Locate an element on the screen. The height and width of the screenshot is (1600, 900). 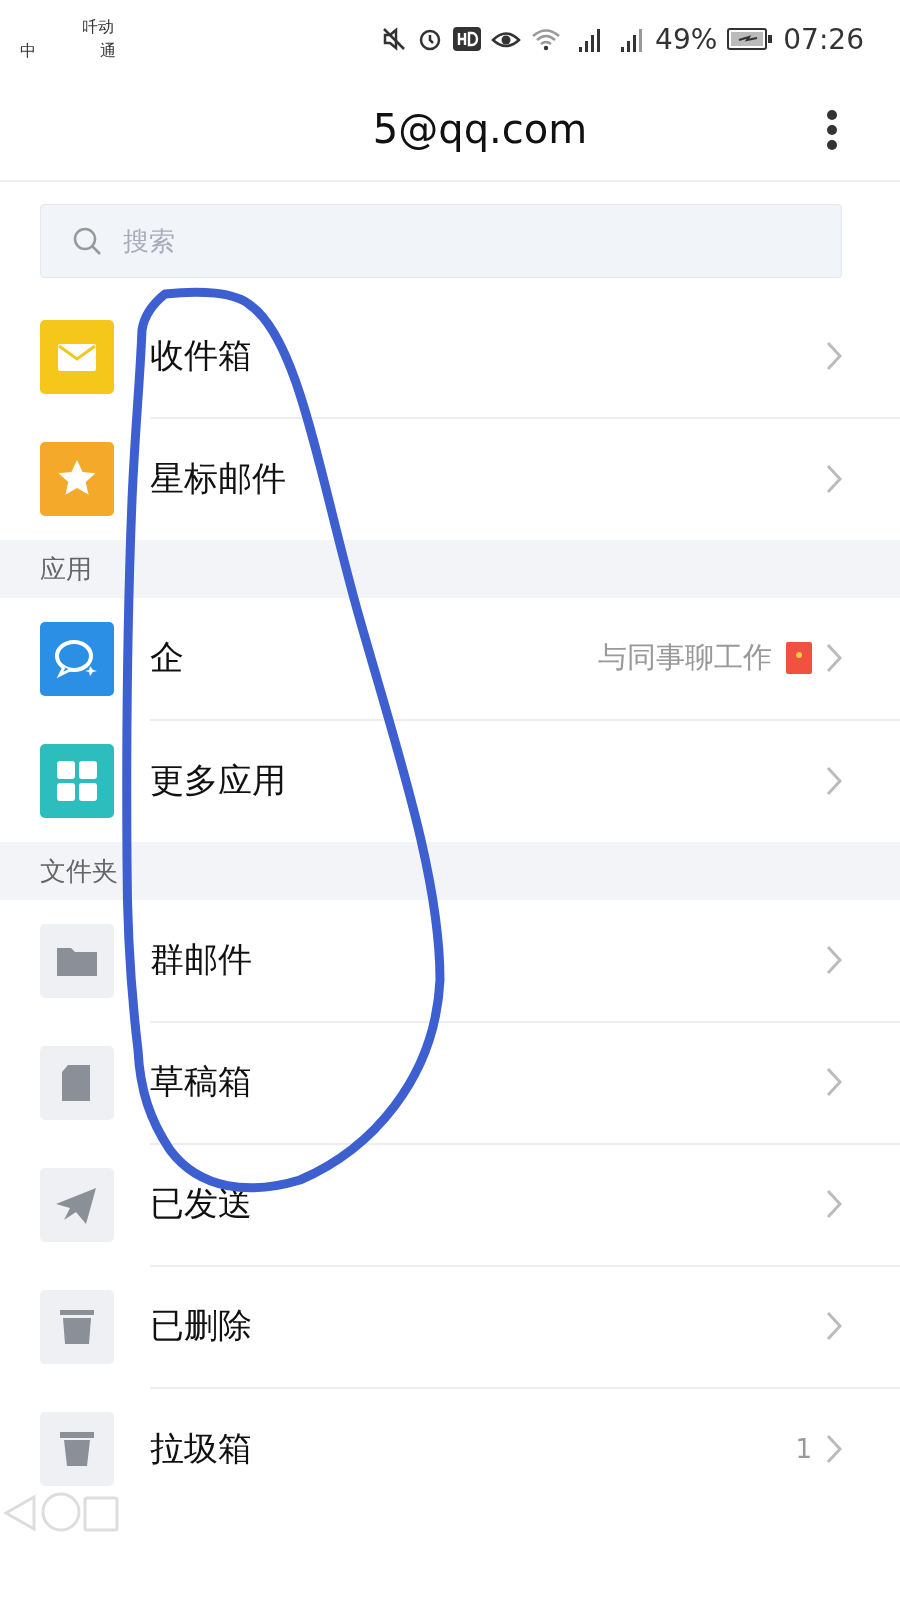
folder-row: 拉圾箱 1 is located at coordinates (450, 1439).